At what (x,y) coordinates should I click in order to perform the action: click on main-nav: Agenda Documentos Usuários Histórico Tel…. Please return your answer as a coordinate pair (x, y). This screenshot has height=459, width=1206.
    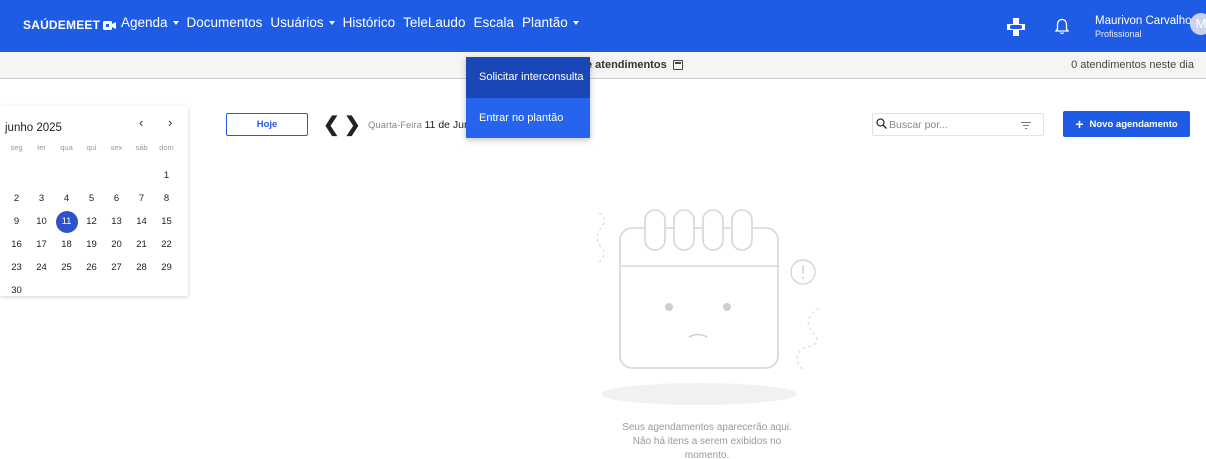
    Looking at the image, I should click on (354, 22).